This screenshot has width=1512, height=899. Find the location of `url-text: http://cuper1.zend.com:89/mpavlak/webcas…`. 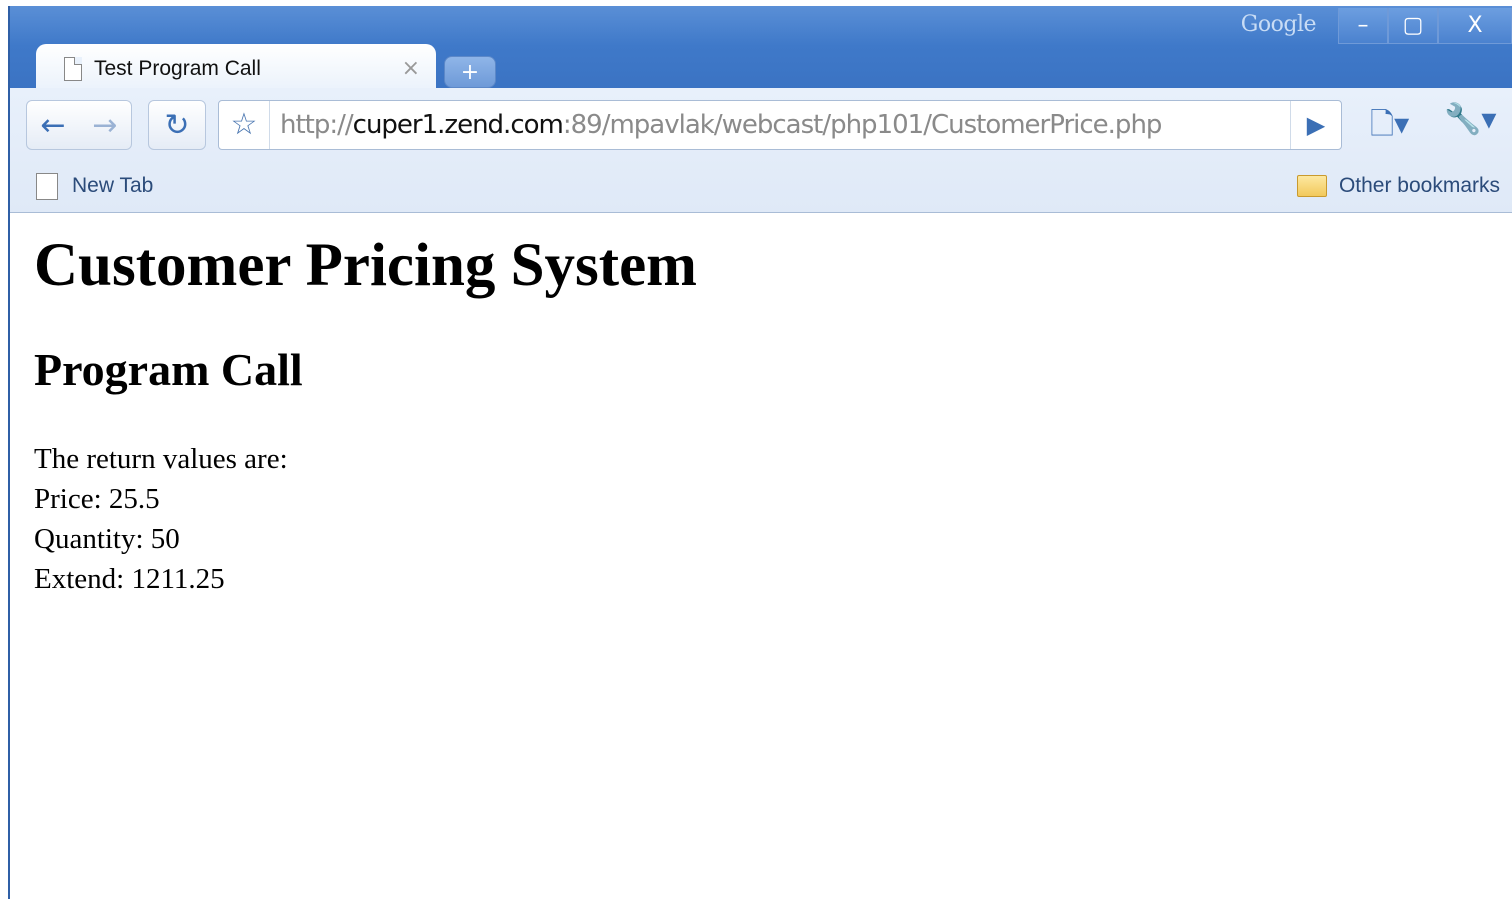

url-text: http://cuper1.zend.com:89/mpavlak/webcas… is located at coordinates (716, 125).